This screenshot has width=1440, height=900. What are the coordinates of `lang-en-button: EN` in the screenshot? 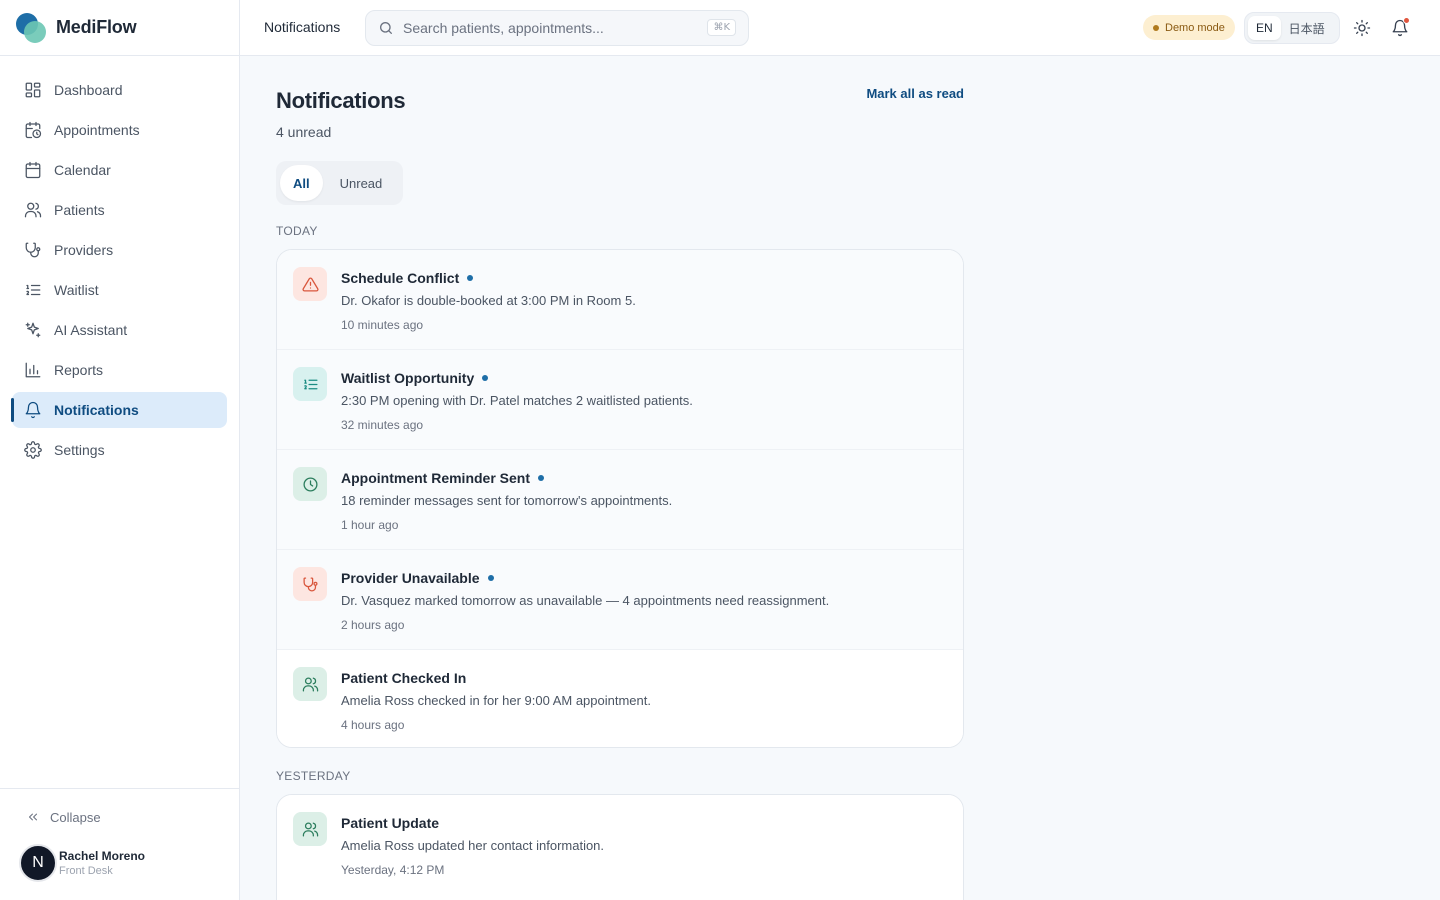 It's located at (1264, 28).